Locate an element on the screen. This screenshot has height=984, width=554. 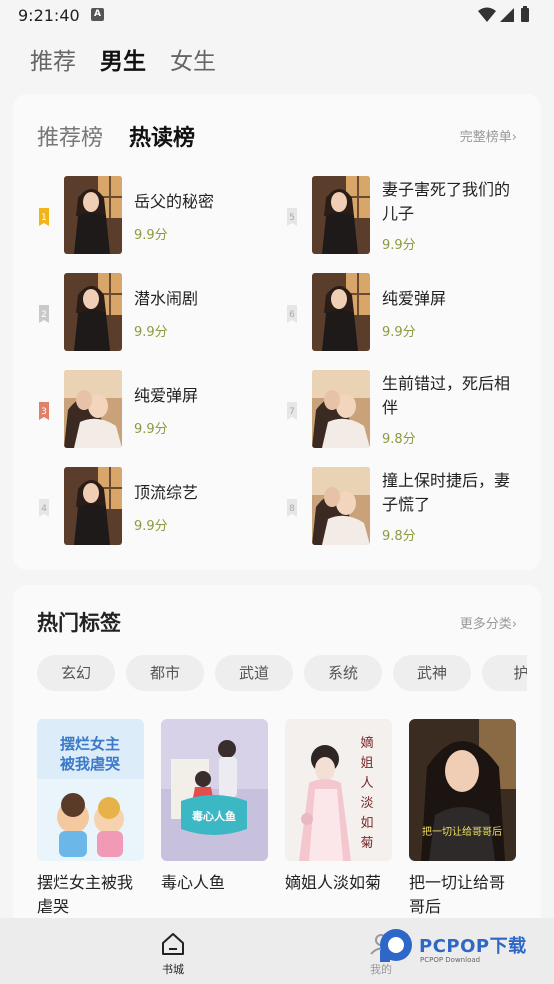
book-title: 妻子害死了我们的儿子 is located at coordinates (446, 201).